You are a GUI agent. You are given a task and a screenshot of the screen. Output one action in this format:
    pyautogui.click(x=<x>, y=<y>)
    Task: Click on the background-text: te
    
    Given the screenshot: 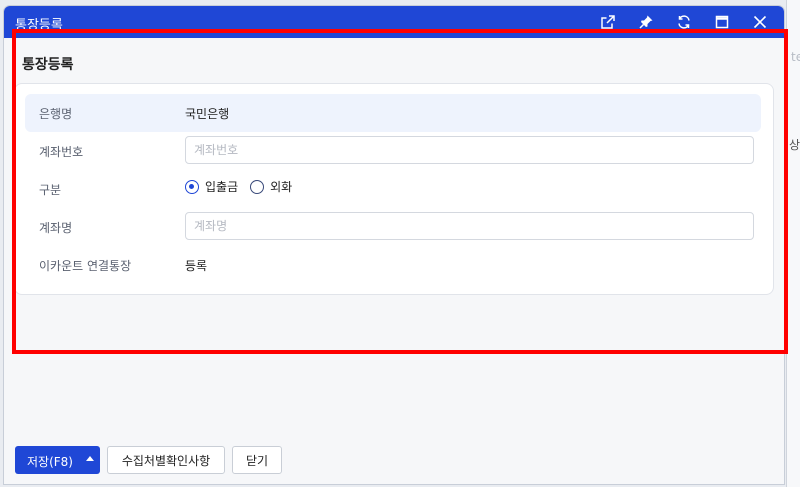 What is the action you would take?
    pyautogui.click(x=795, y=57)
    